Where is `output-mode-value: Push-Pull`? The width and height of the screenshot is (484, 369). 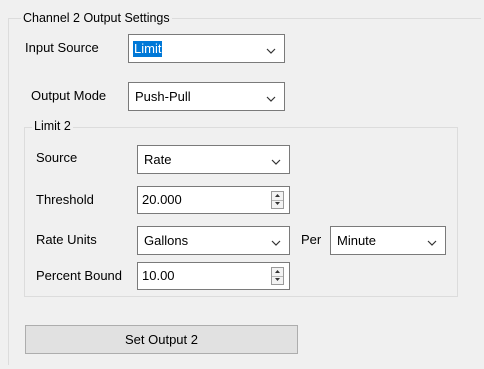
output-mode-value: Push-Pull is located at coordinates (163, 96).